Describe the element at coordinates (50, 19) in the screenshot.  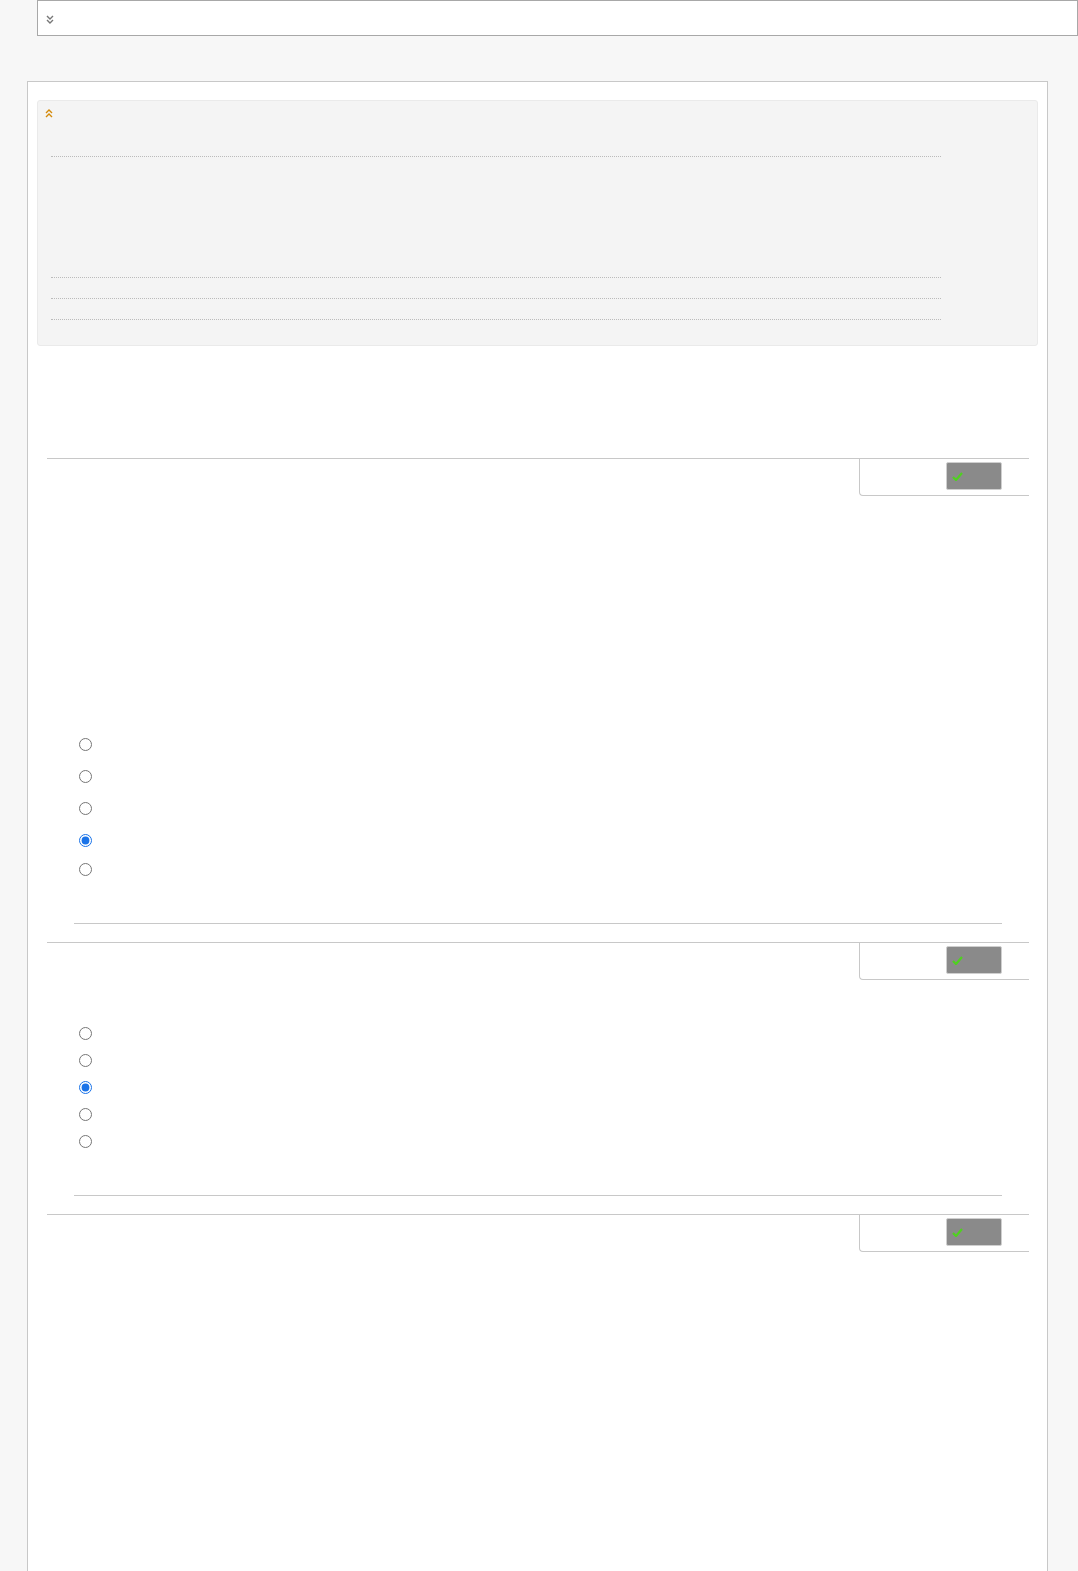
I see `double-chevron-down-icon` at that location.